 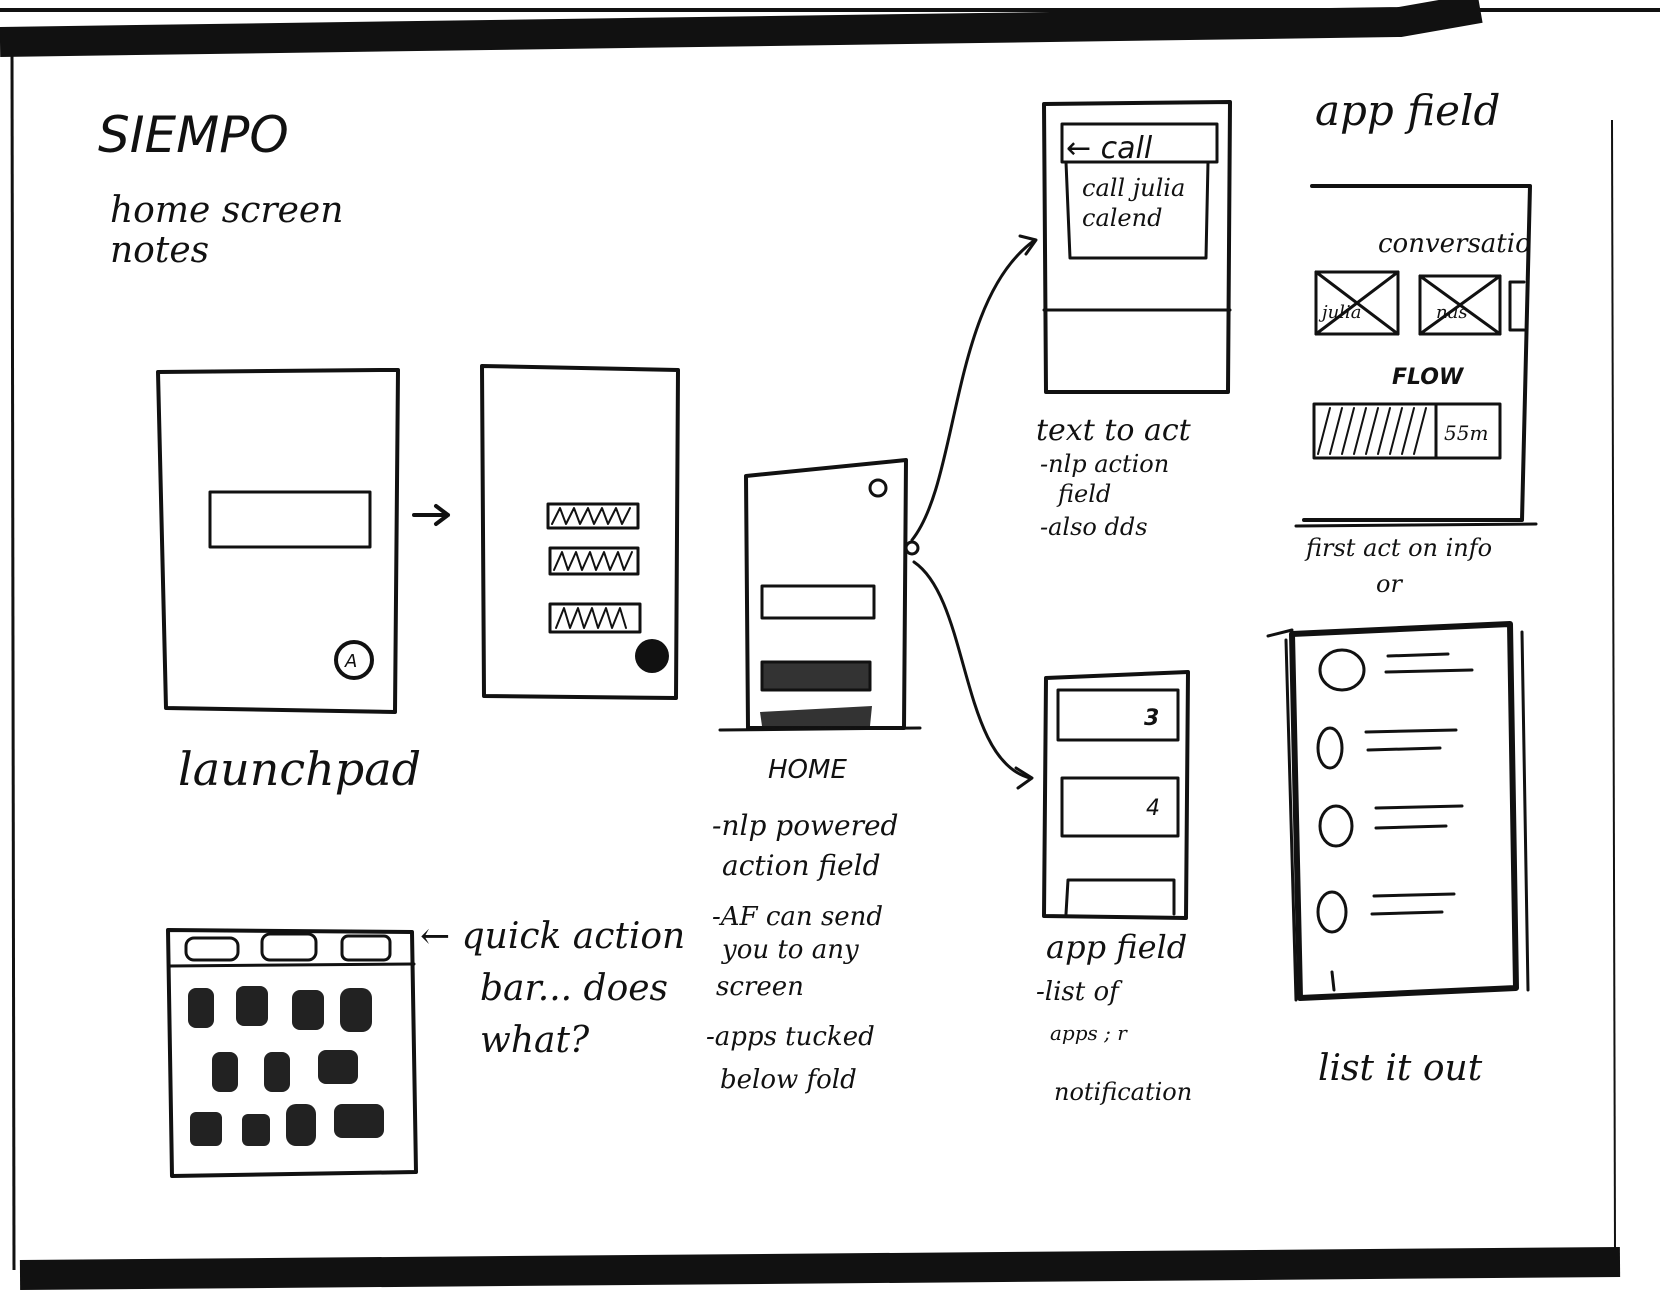 What do you see at coordinates (1407, 110) in the screenshot?
I see `app-field-title: app field` at bounding box center [1407, 110].